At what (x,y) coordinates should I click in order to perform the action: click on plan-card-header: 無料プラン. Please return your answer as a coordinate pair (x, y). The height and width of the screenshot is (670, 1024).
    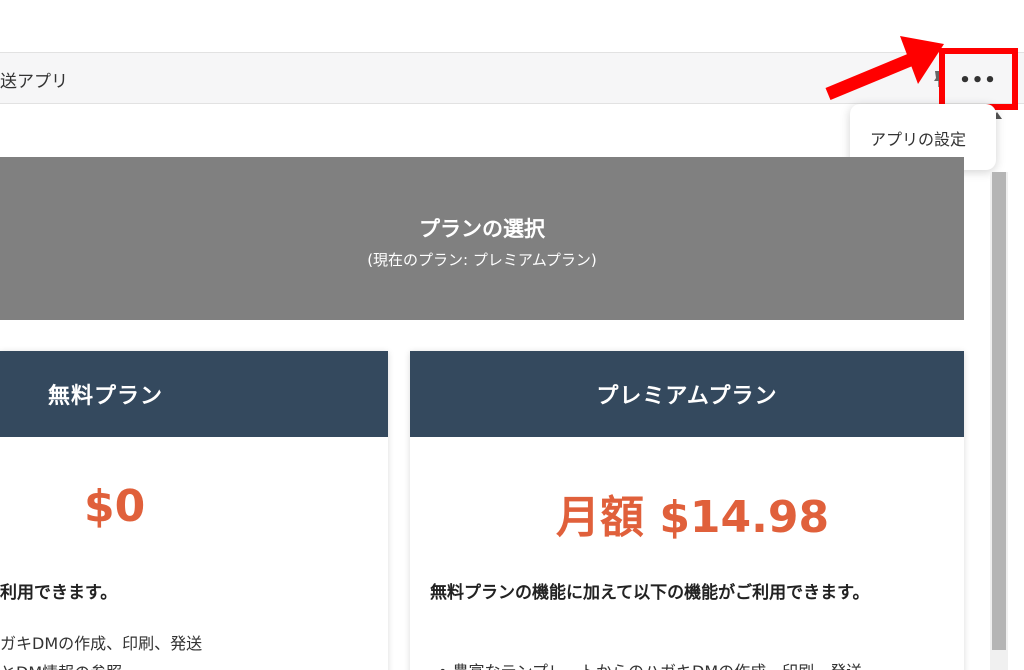
    Looking at the image, I should click on (194, 394).